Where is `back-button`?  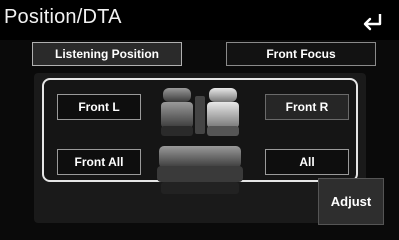
back-button is located at coordinates (374, 22).